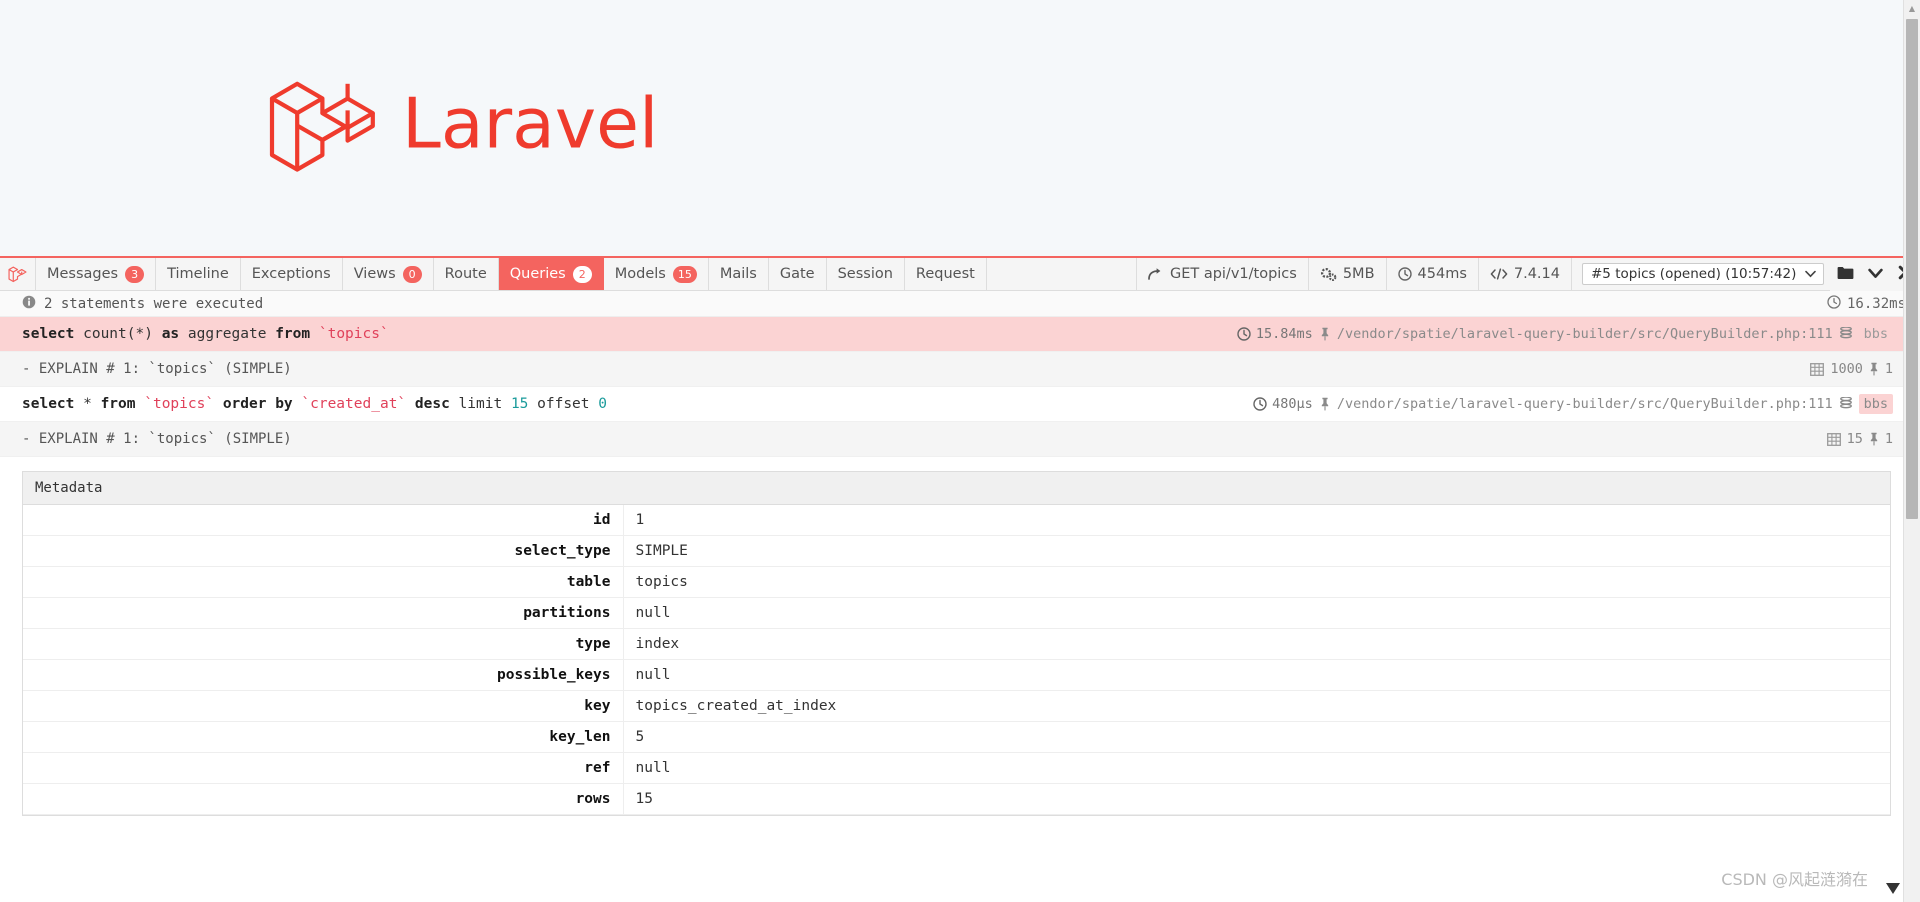 The height and width of the screenshot is (902, 1920). Describe the element at coordinates (1442, 274) in the screenshot. I see `info-label: 454ms` at that location.